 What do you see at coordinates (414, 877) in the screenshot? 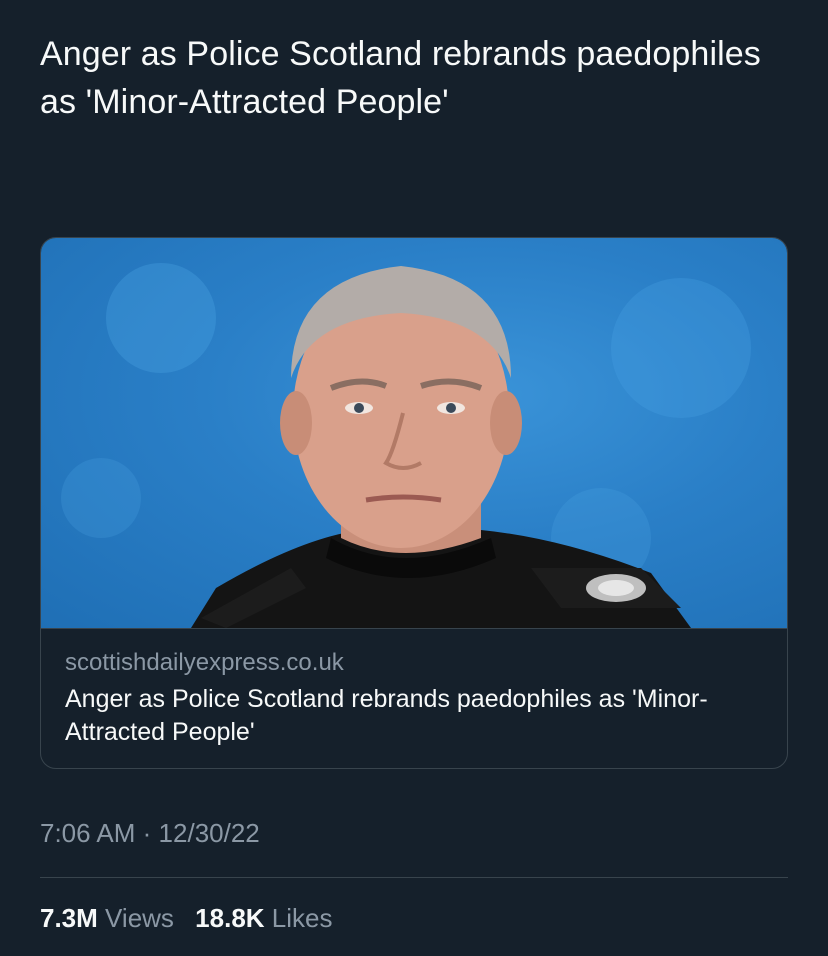
I see `divider` at bounding box center [414, 877].